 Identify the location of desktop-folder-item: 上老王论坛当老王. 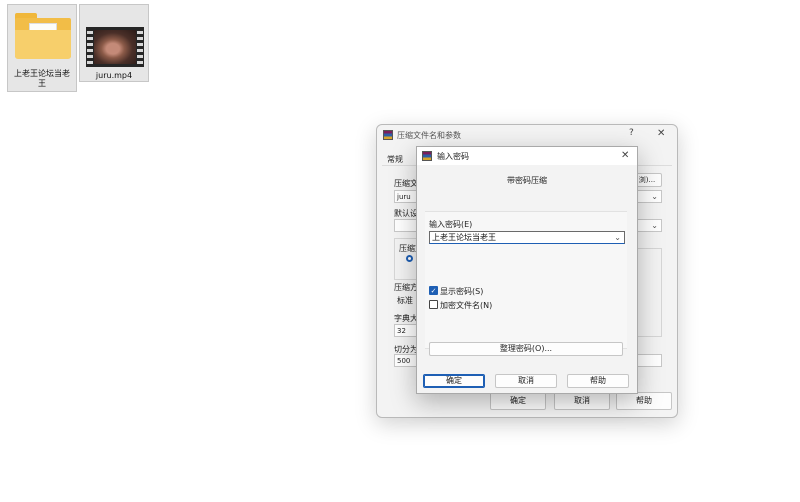
(42, 48).